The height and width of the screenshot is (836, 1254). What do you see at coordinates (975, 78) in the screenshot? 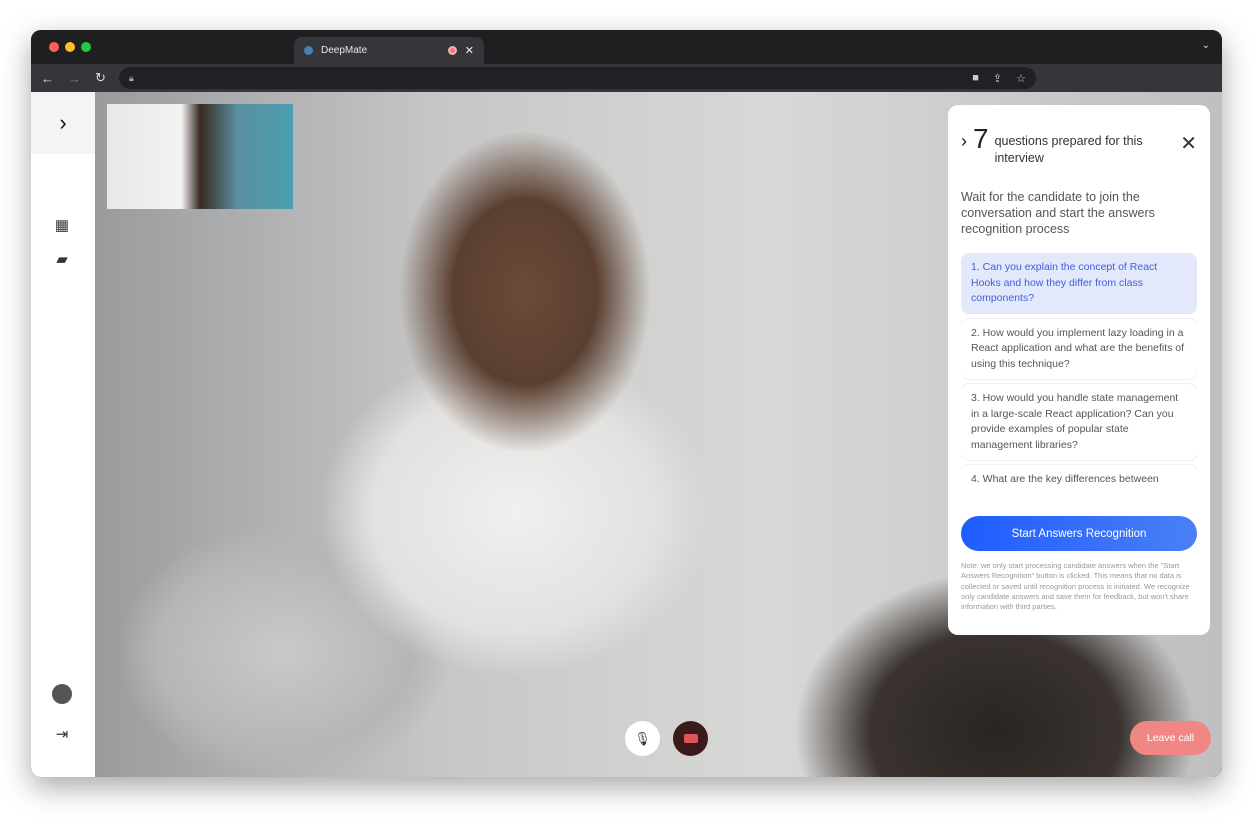
I see `camera-icon: ■` at bounding box center [975, 78].